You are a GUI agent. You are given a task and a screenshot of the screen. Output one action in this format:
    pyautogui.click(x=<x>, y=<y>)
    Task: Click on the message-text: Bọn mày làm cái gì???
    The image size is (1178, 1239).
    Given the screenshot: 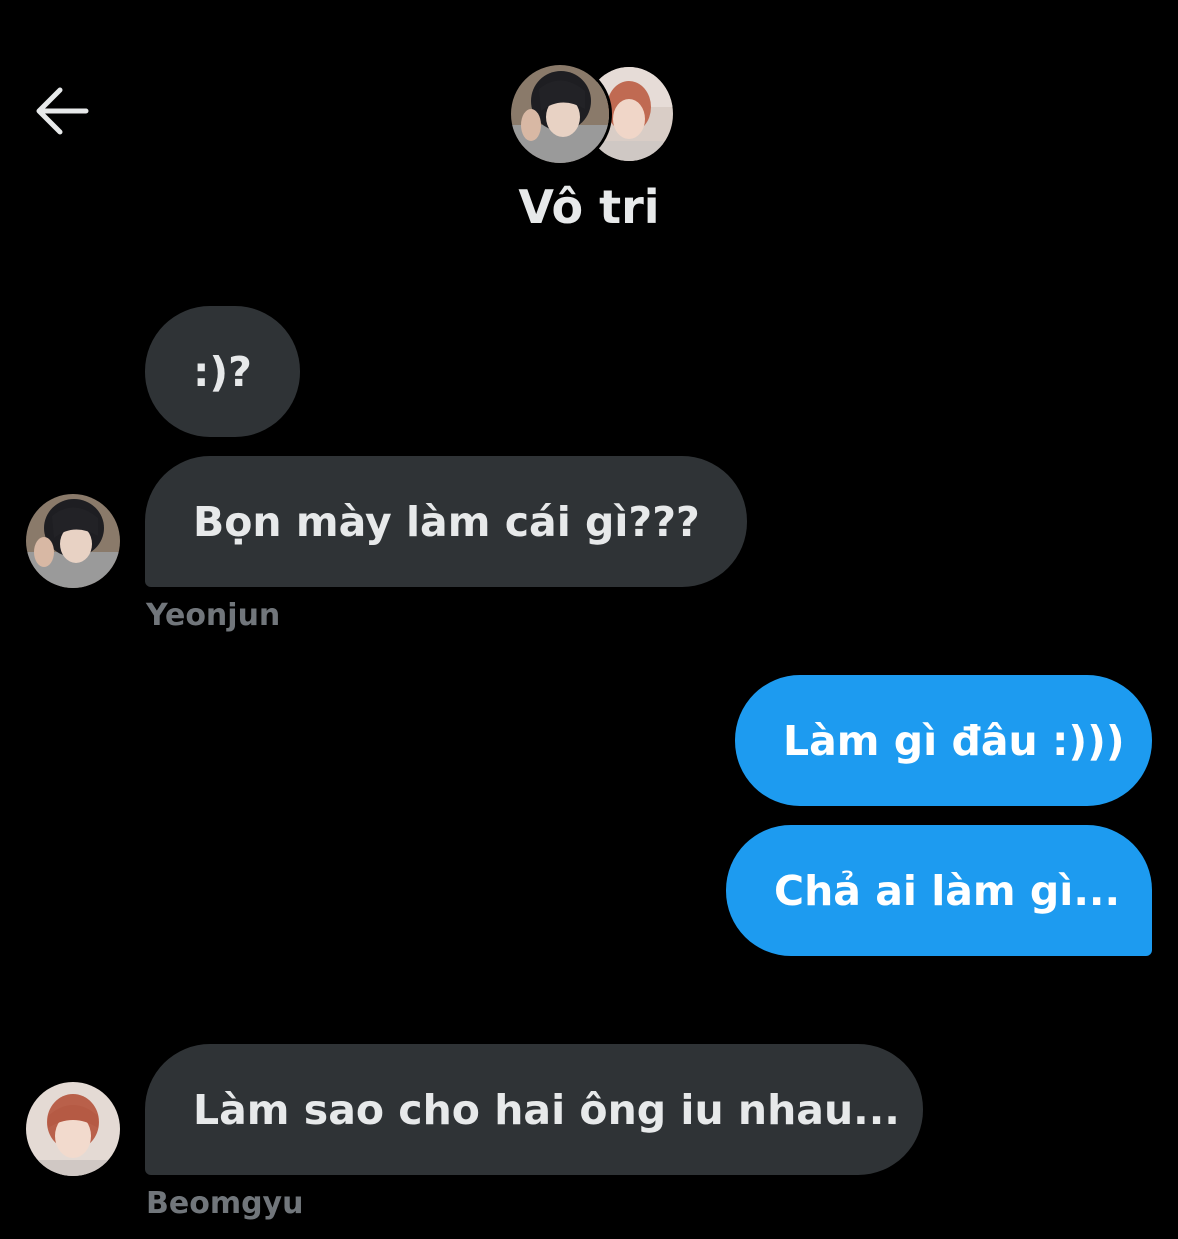 What is the action you would take?
    pyautogui.click(x=446, y=521)
    